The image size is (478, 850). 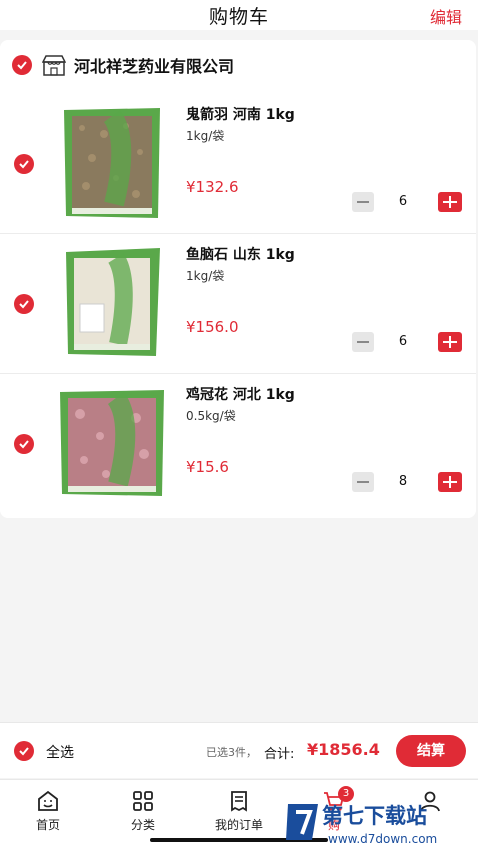 What do you see at coordinates (60, 752) in the screenshot?
I see `select-all-label: 全选` at bounding box center [60, 752].